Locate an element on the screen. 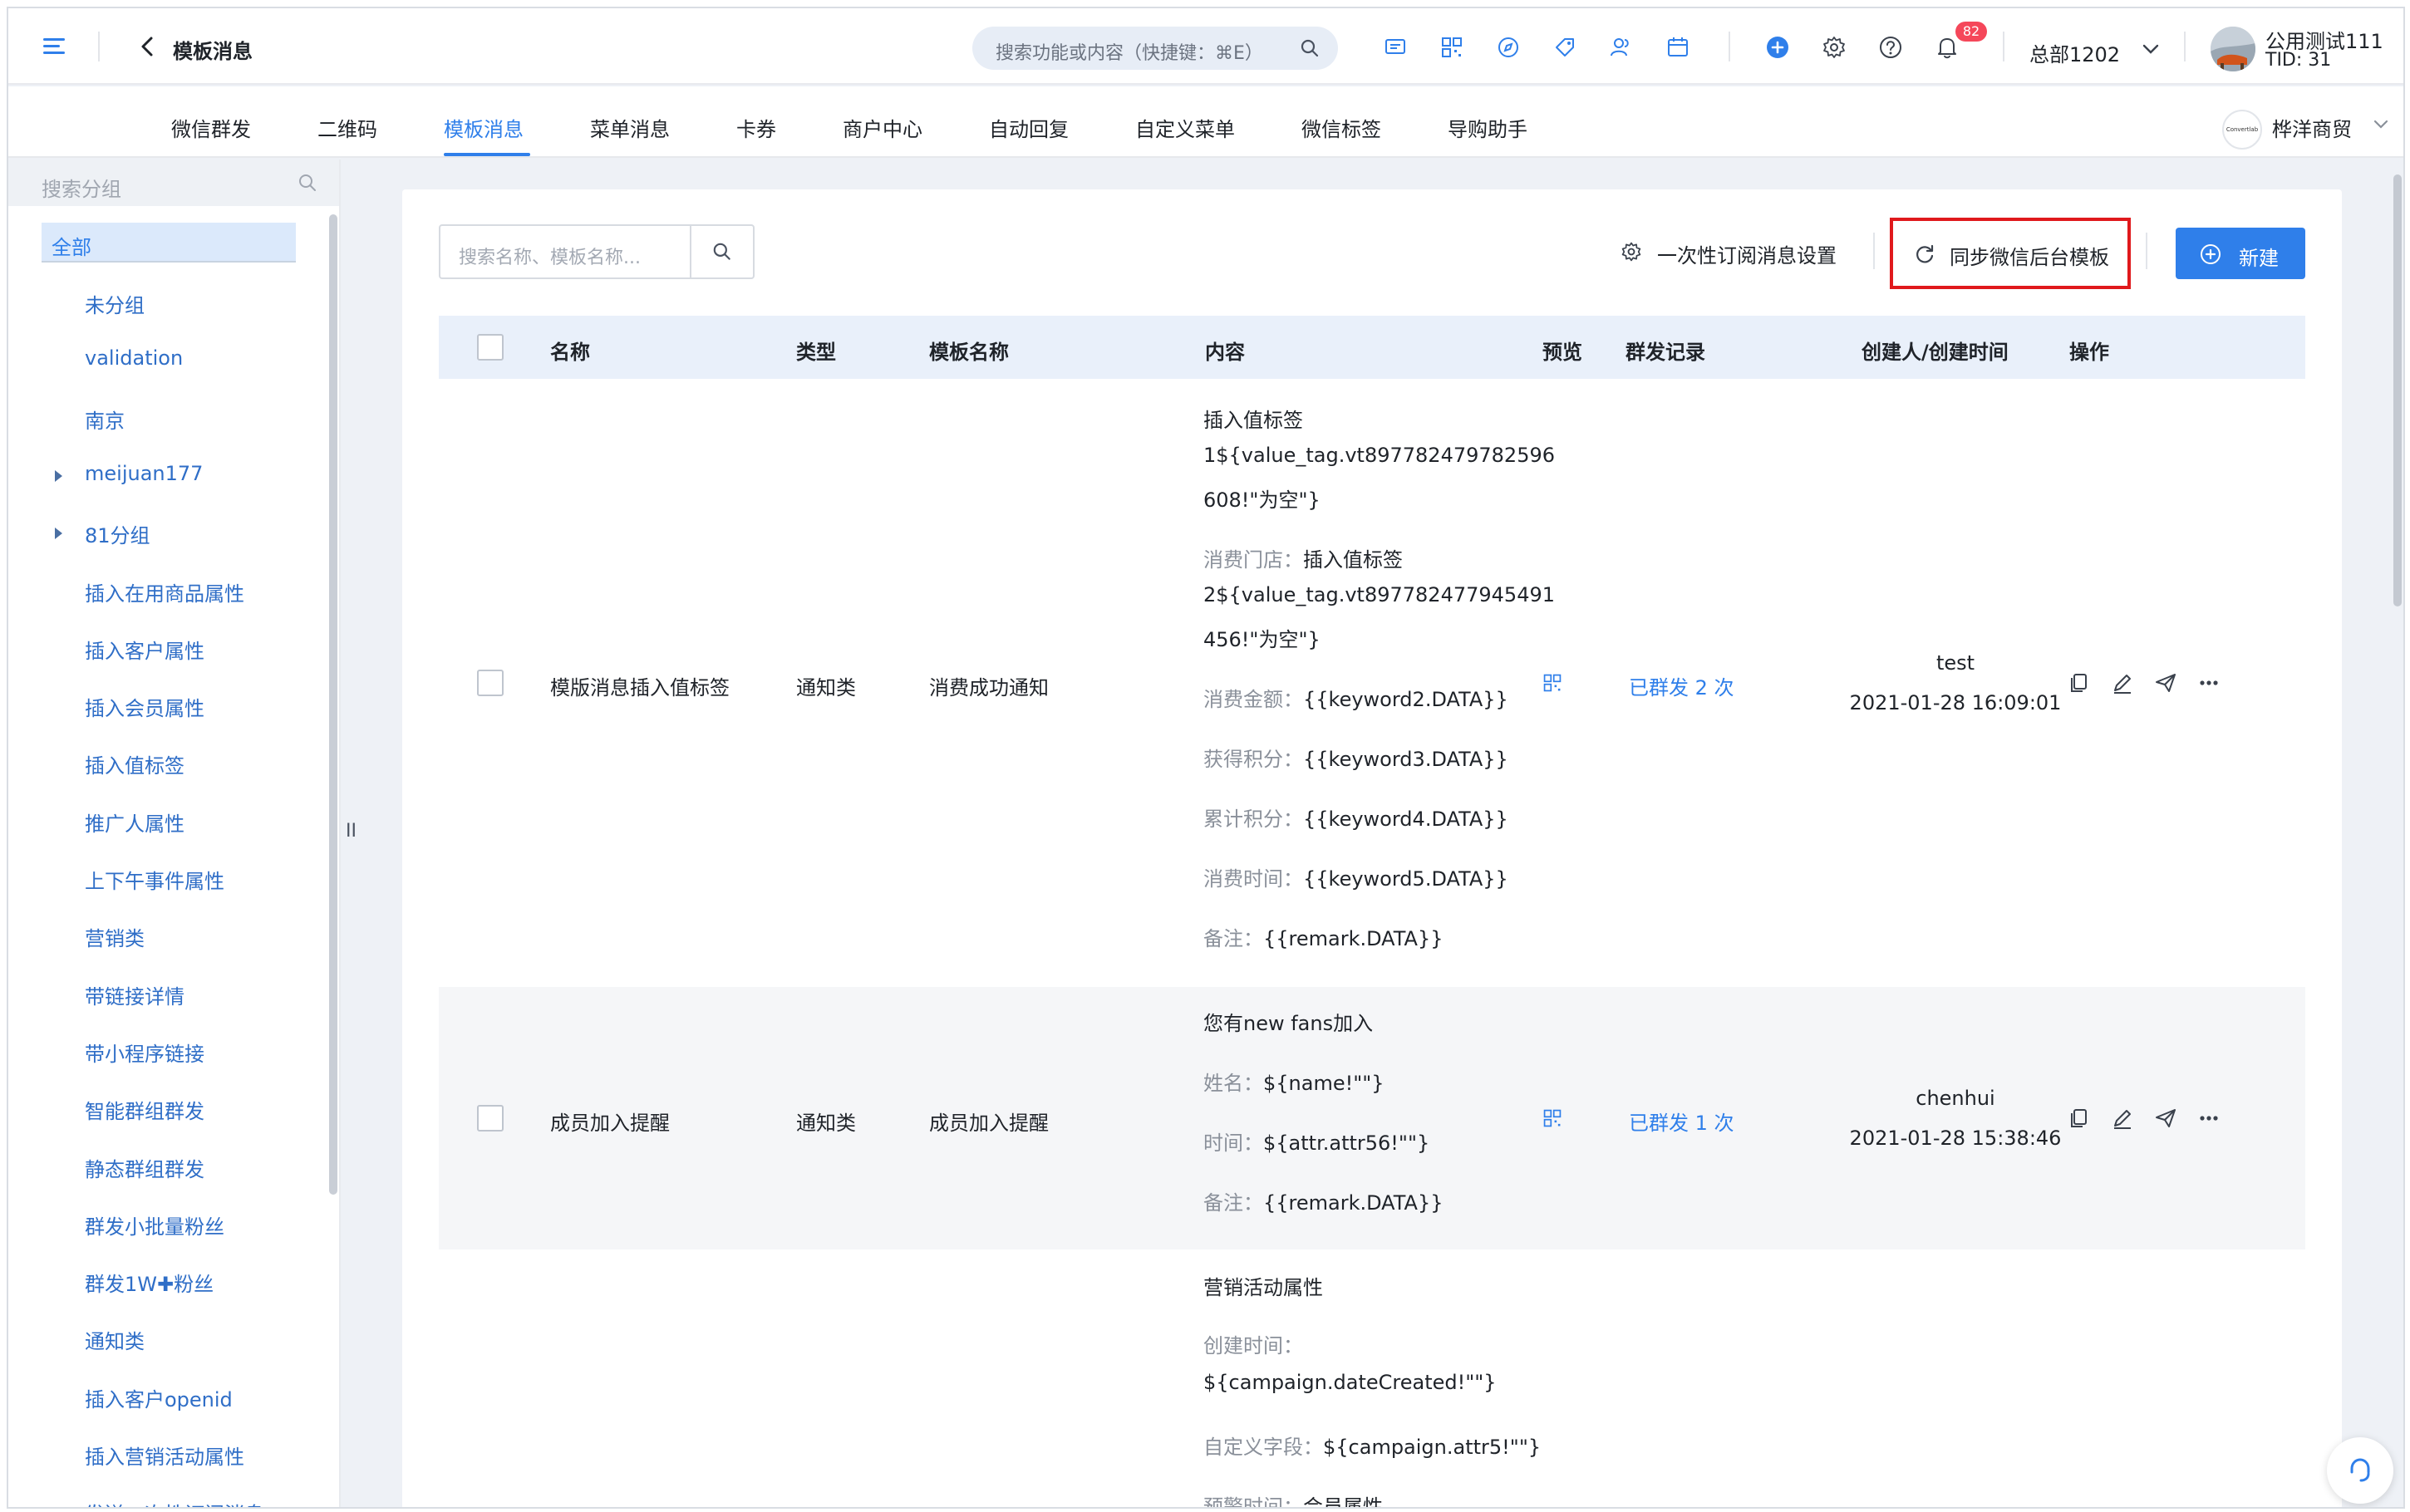 This screenshot has height=1512, width=2410. group-item: 插入客户openid is located at coordinates (159, 1397).